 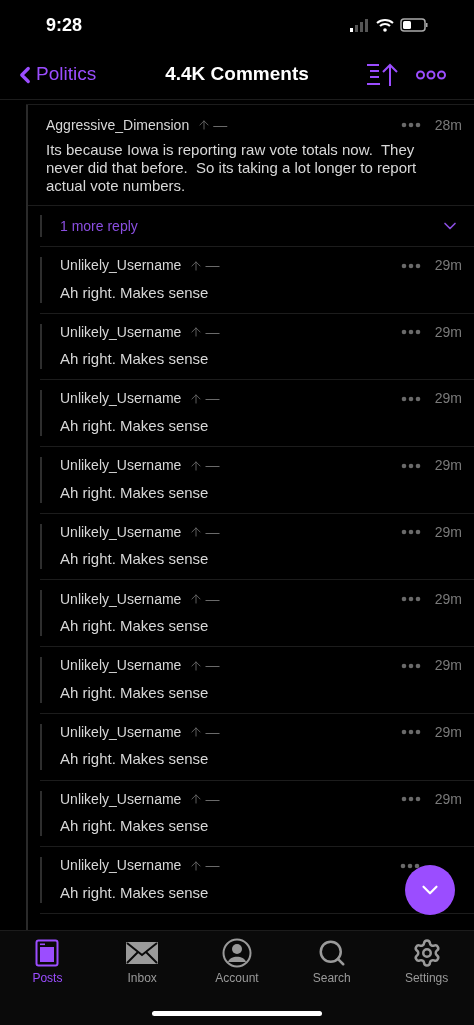 What do you see at coordinates (232, 168) in the screenshot?
I see `comment-body: Its because Iowa is reporting raw vote totals now. They never did that before. So its taking a lot longer to report actual vote numbers.` at bounding box center [232, 168].